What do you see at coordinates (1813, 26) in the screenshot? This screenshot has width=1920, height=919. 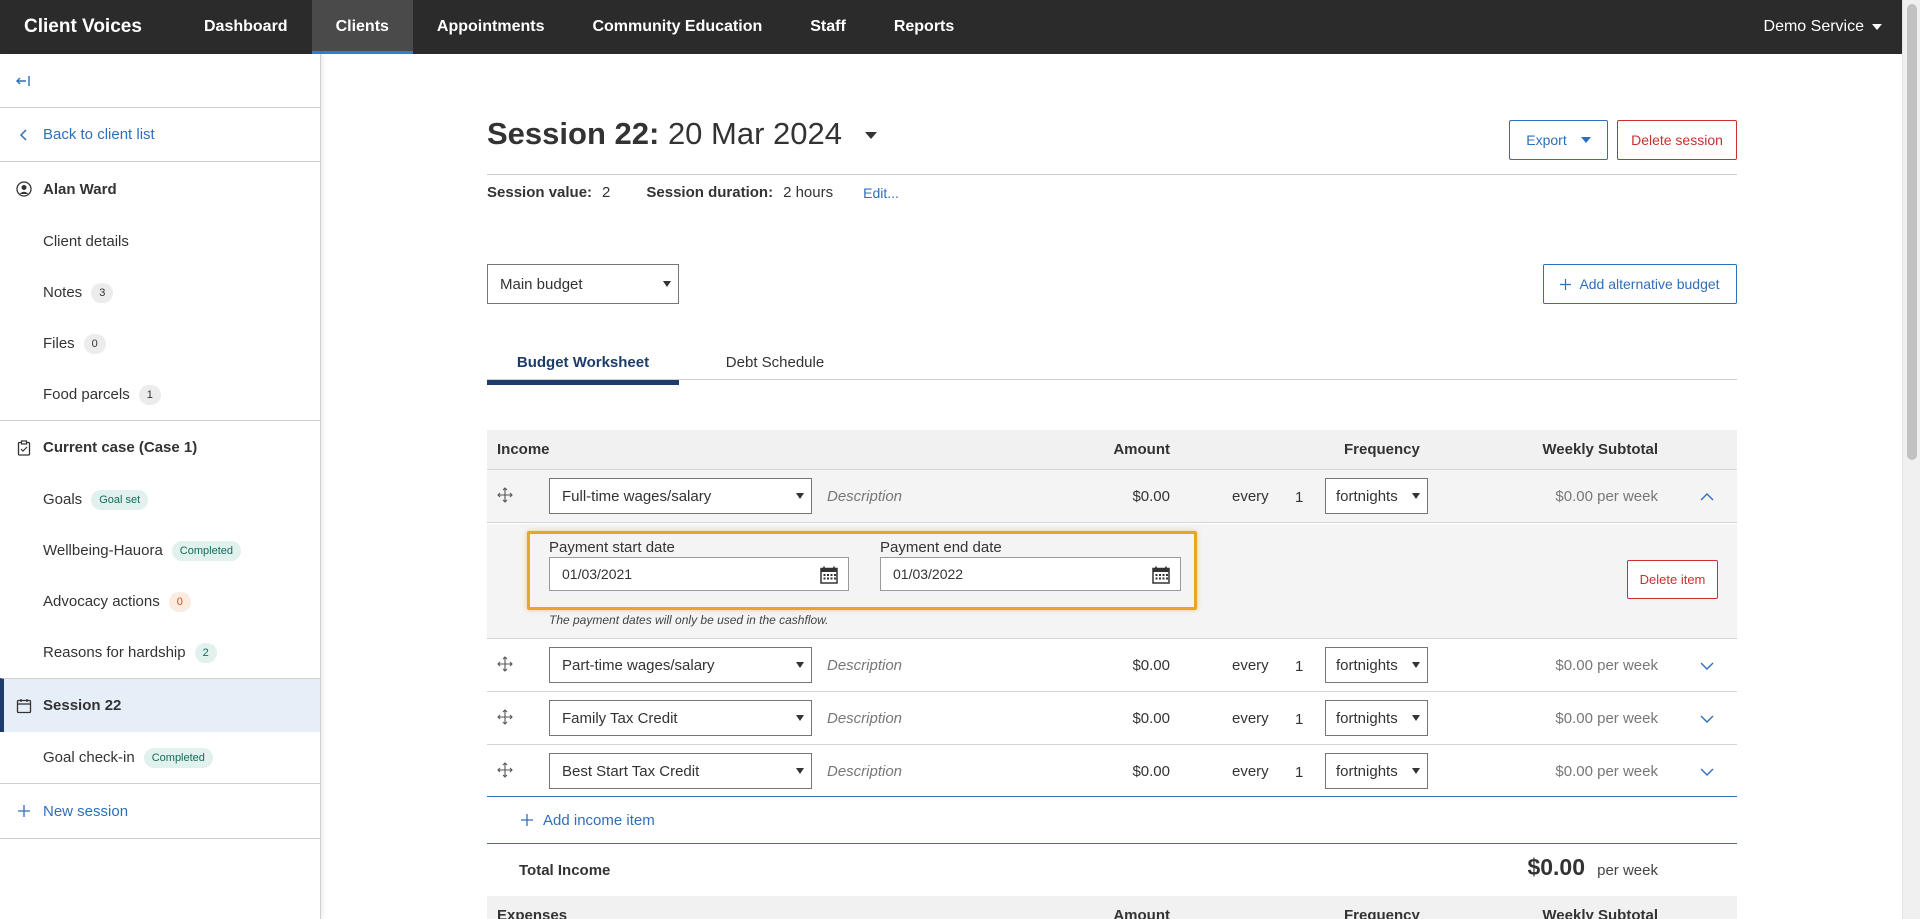 I see `service-name: Demo Service` at bounding box center [1813, 26].